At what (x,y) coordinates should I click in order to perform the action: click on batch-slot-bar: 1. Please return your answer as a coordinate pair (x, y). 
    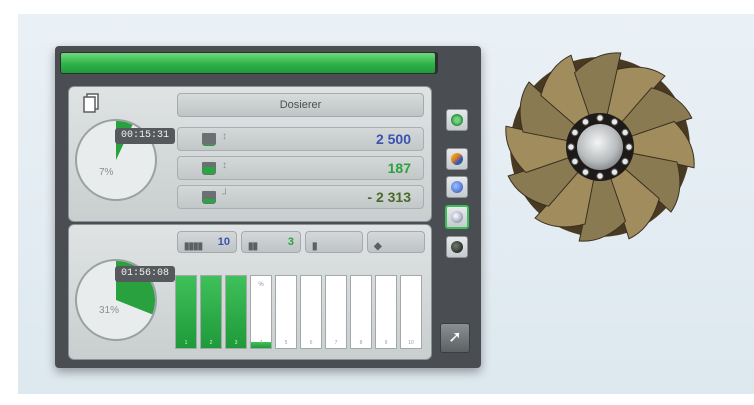
    Looking at the image, I should click on (186, 312).